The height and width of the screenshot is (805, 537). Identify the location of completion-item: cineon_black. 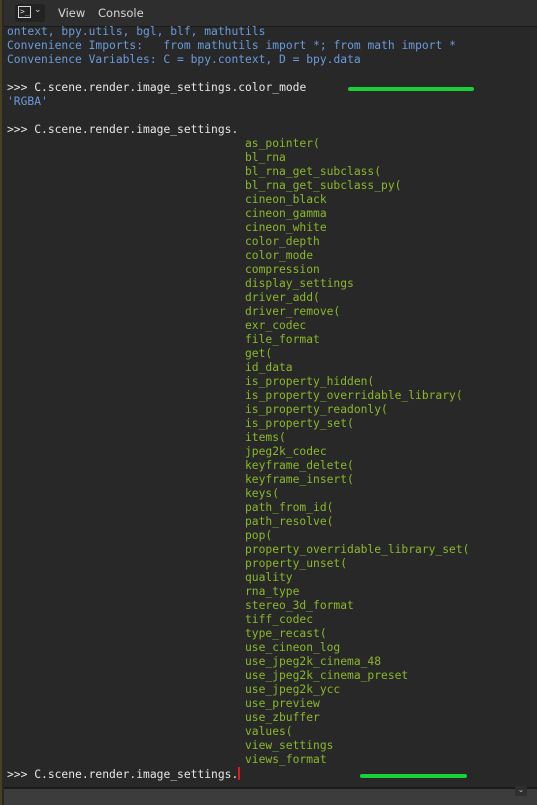
(286, 199).